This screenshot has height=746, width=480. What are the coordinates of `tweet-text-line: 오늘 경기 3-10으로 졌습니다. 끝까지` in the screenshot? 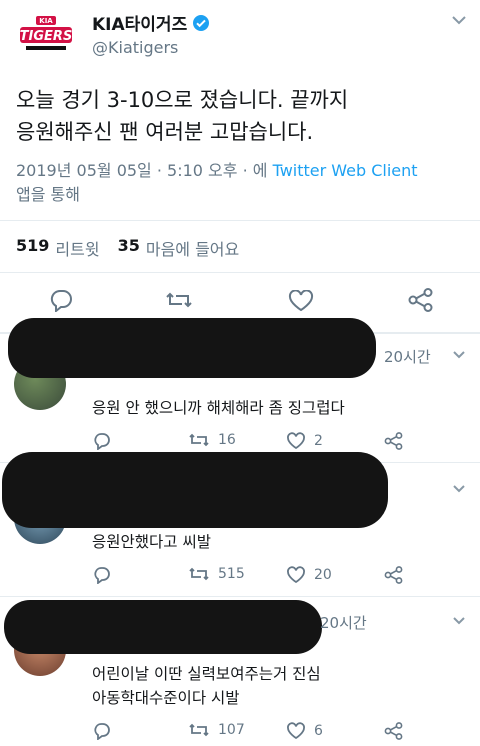 It's located at (182, 100).